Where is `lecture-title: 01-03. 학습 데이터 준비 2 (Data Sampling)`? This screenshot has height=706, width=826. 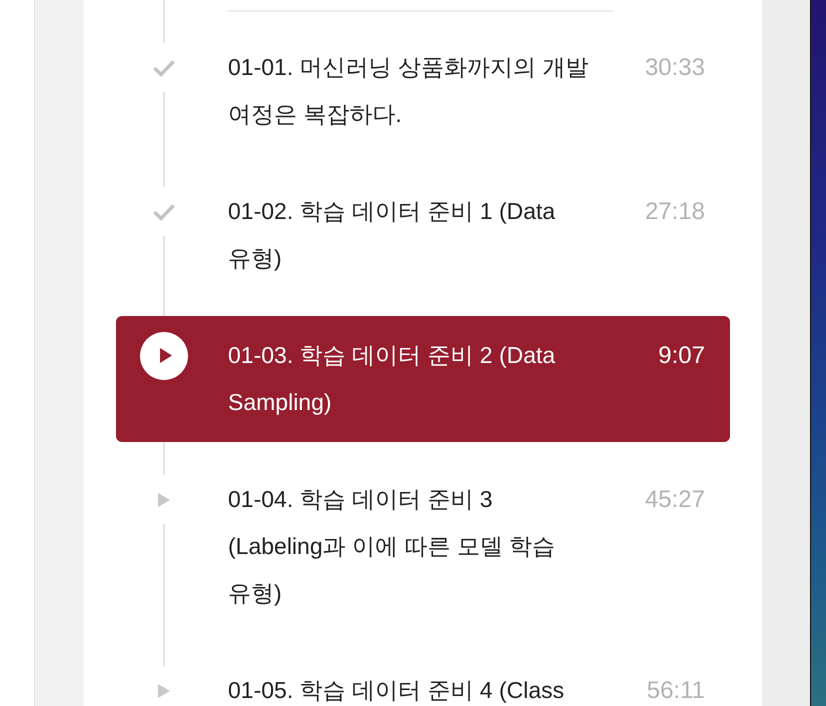
lecture-title: 01-03. 학습 데이터 준비 2 (Data Sampling) is located at coordinates (392, 379).